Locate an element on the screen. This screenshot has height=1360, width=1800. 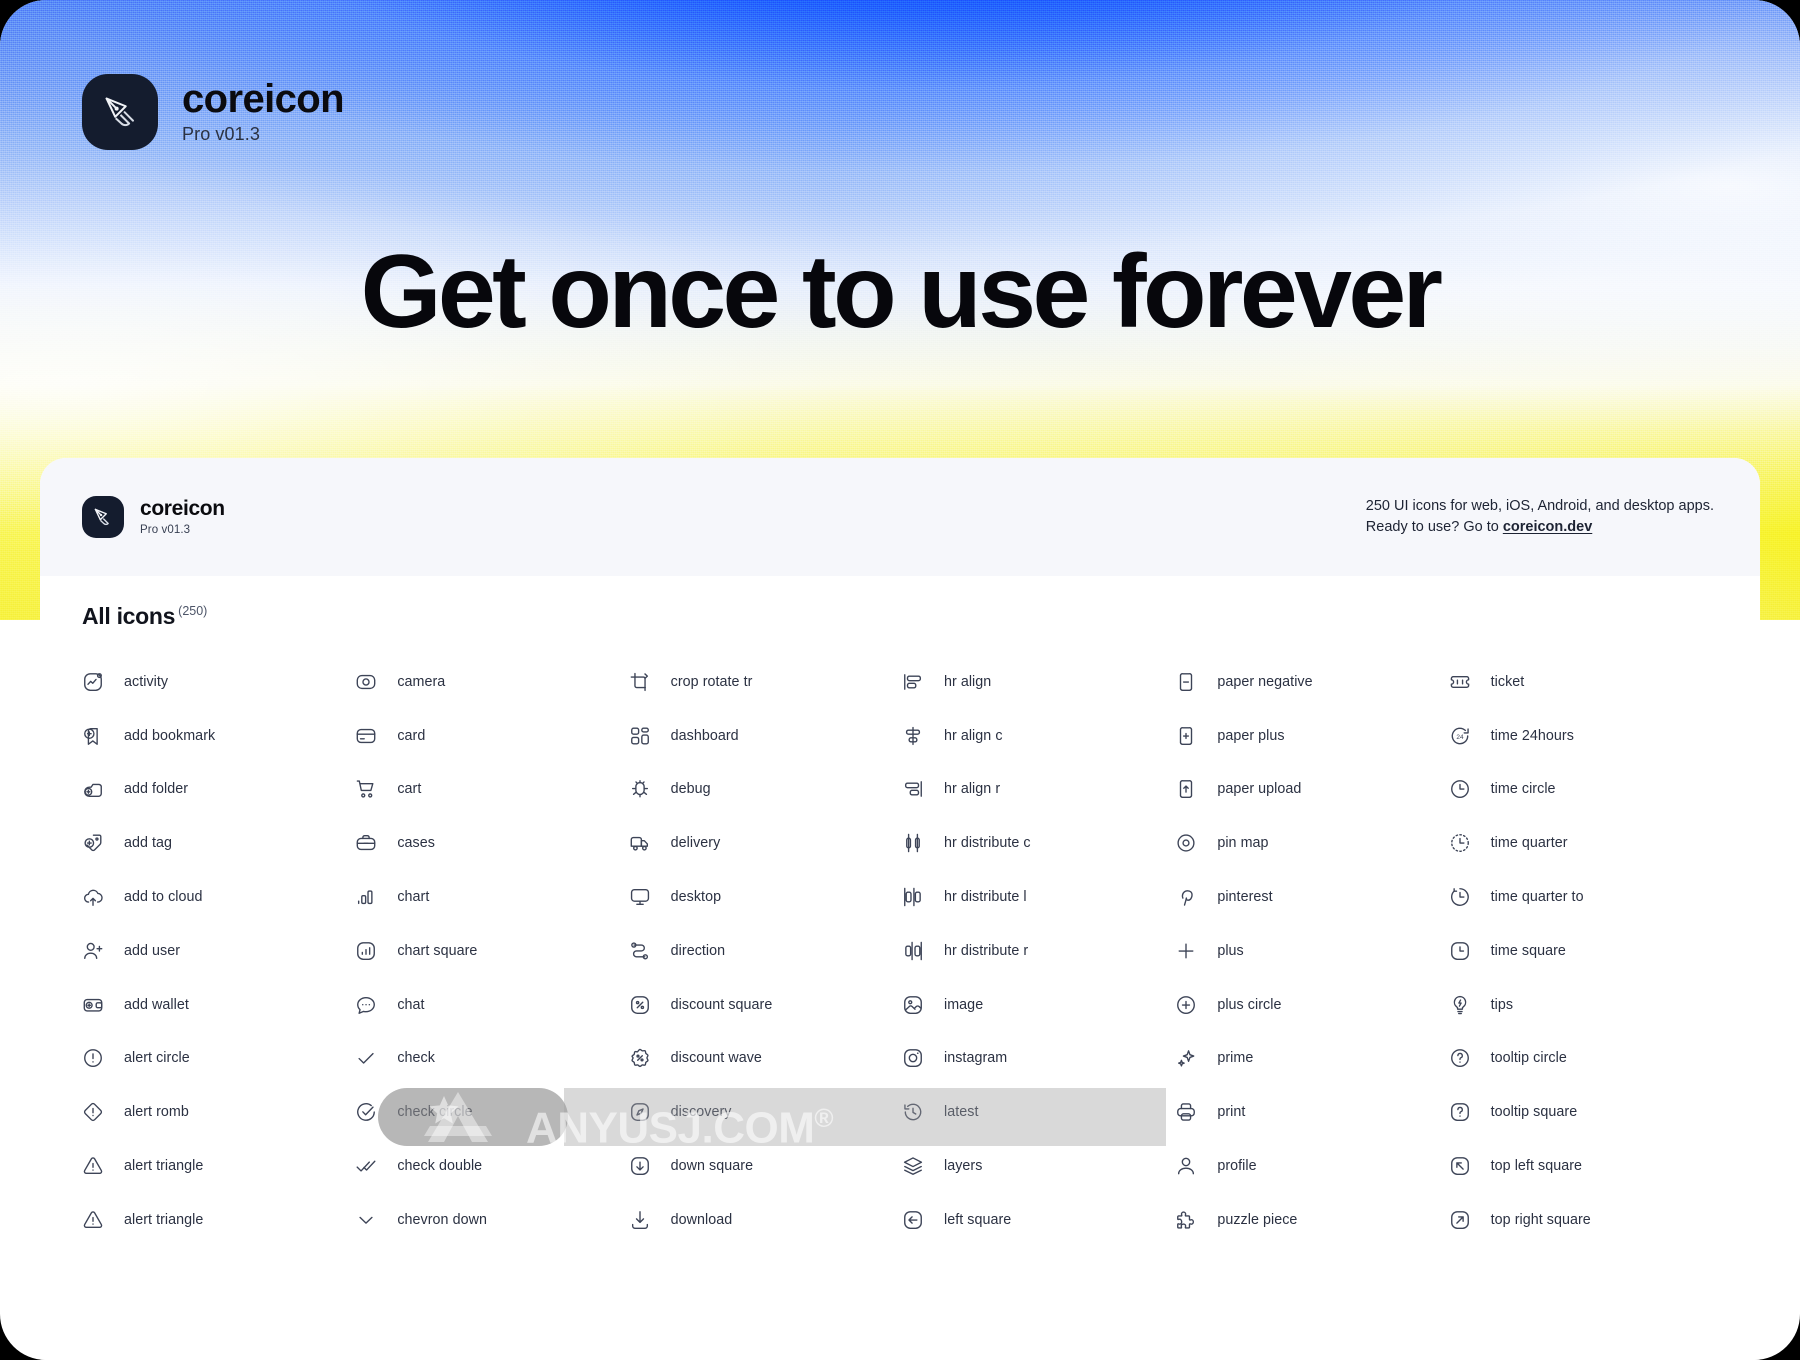
icon-list-item: chart square is located at coordinates (491, 951).